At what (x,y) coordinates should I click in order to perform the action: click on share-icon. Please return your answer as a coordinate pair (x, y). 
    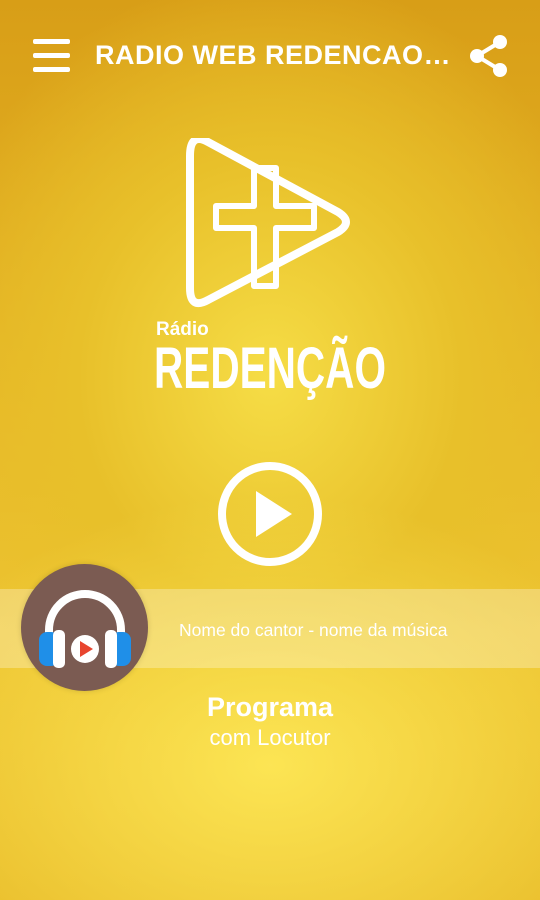
    Looking at the image, I should click on (489, 56).